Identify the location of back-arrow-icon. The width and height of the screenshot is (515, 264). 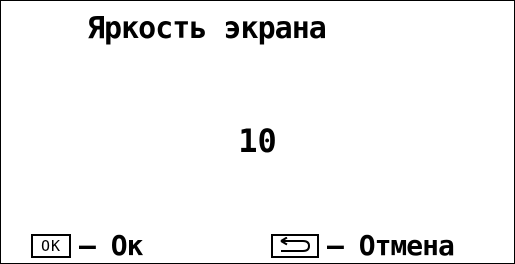
(295, 246).